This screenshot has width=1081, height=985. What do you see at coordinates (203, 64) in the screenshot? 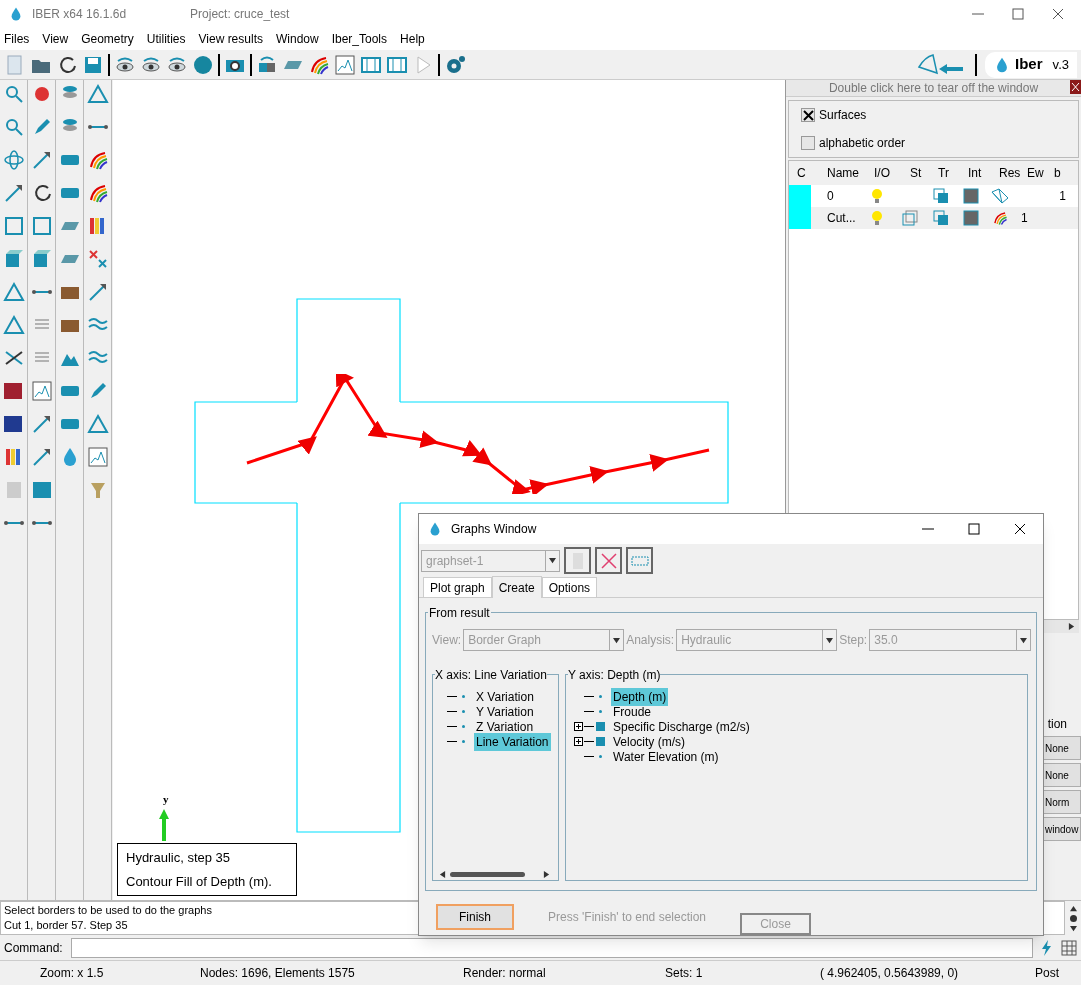
I see `sphere-icon` at bounding box center [203, 64].